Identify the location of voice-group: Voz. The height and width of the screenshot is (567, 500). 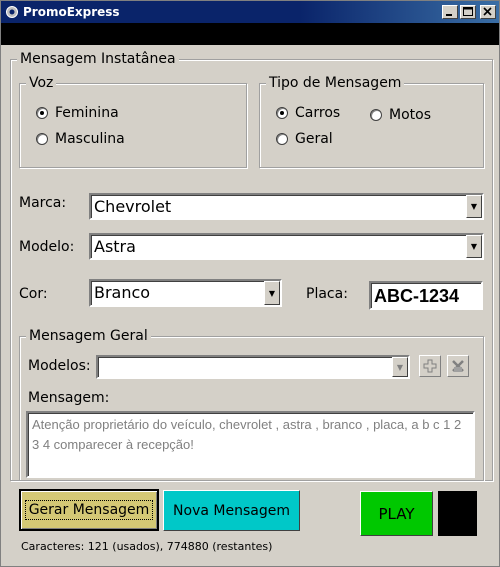
(133, 121).